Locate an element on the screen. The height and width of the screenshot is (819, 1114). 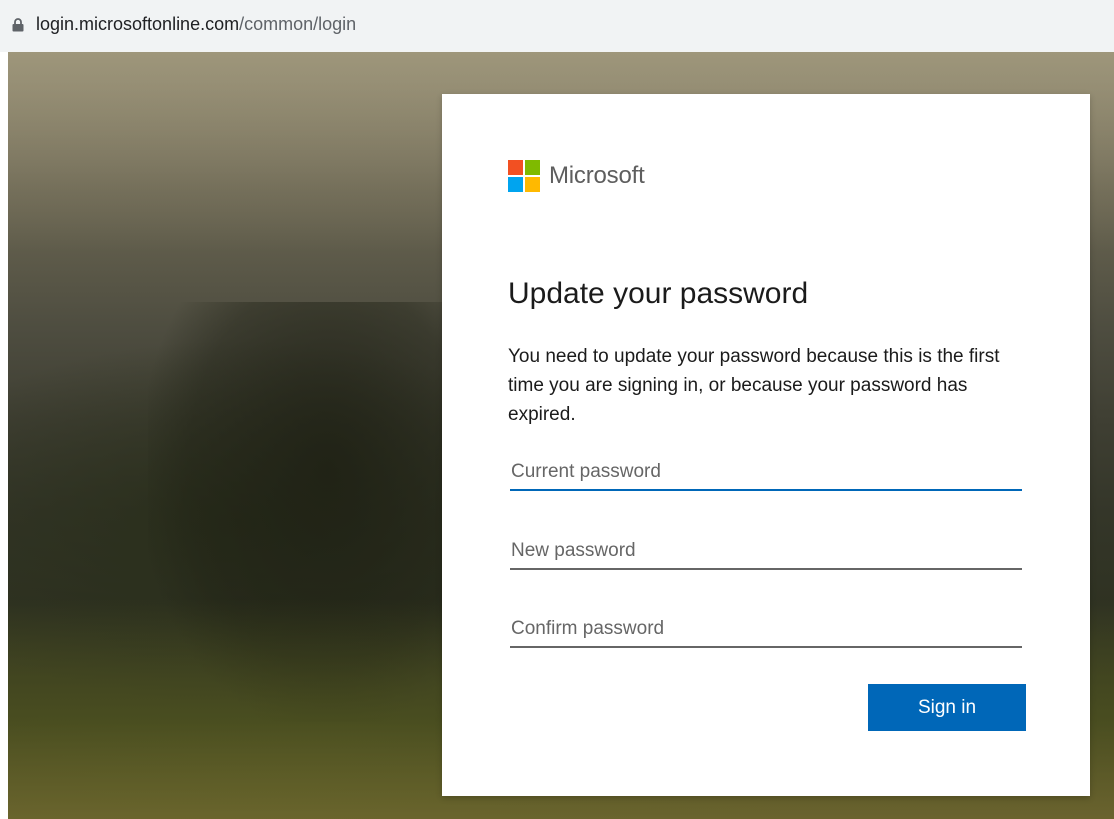
url-host: login.microsoftonline.com is located at coordinates (138, 24).